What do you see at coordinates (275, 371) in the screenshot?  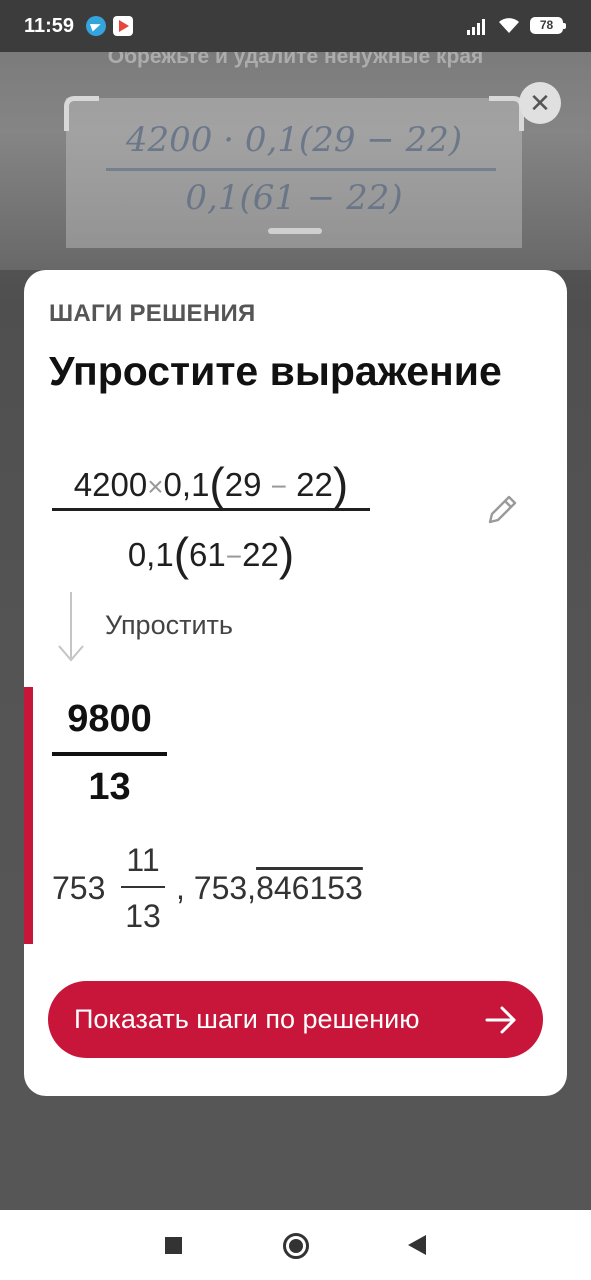 I see `card-title: Упростите выражение` at bounding box center [275, 371].